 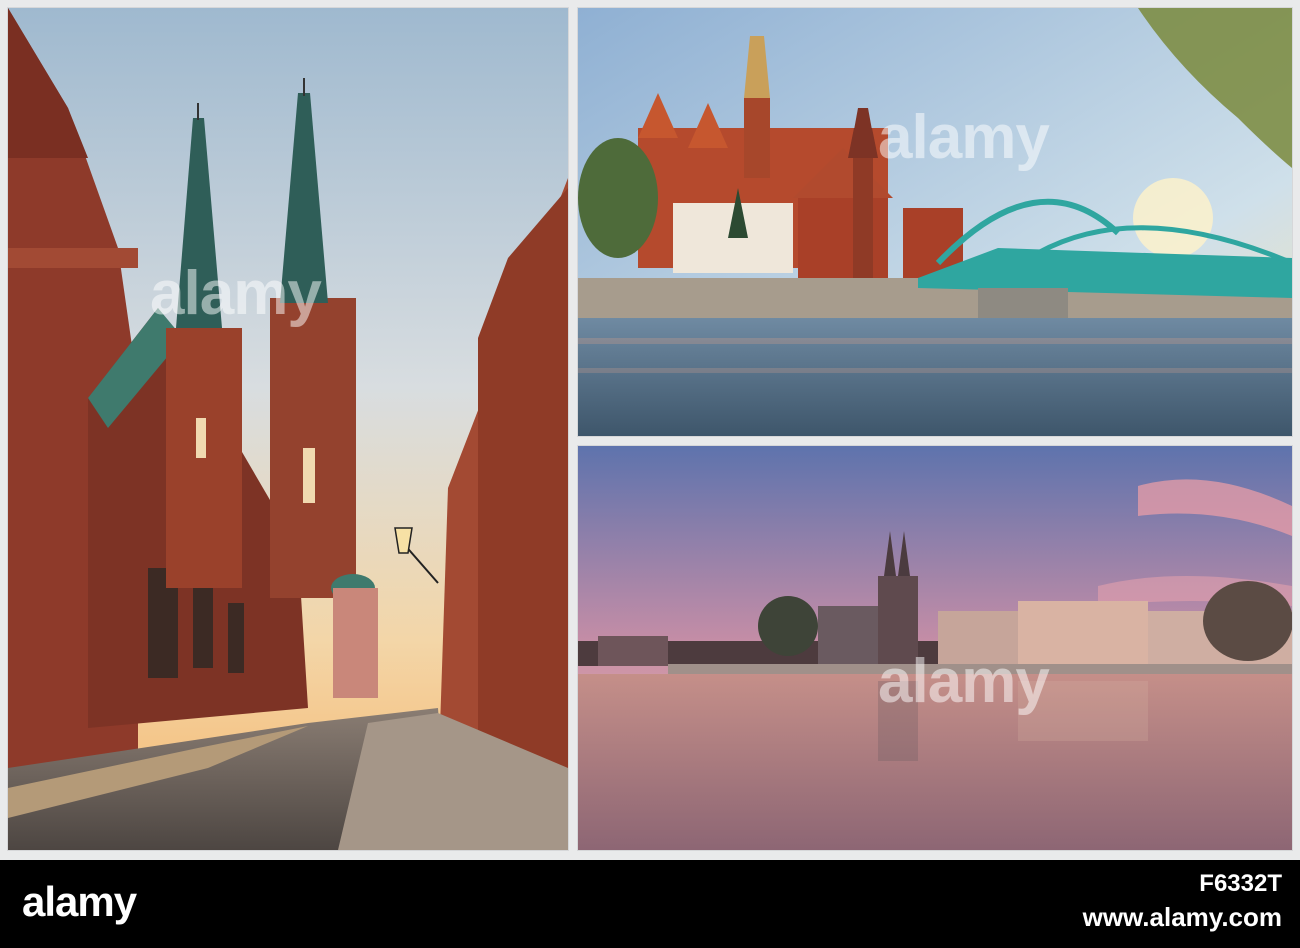 I want to click on alamy-logo: alamy, so click(x=79, y=901).